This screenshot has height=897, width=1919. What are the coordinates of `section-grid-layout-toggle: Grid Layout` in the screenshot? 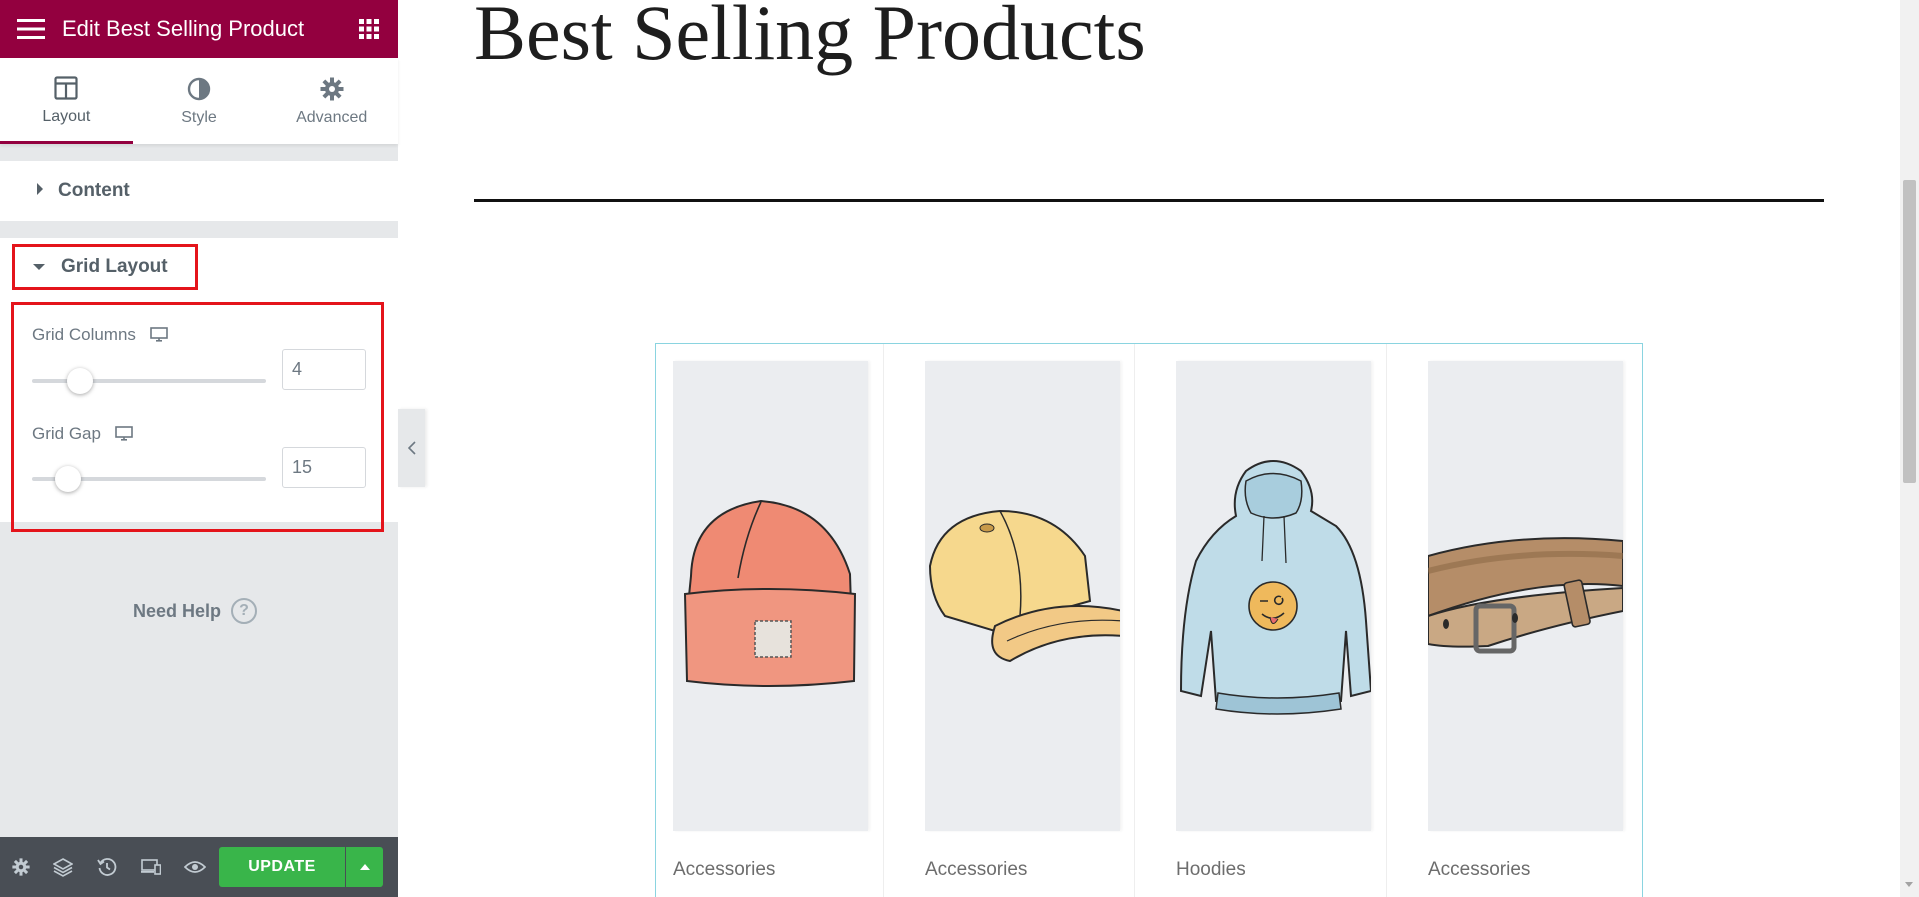 It's located at (105, 267).